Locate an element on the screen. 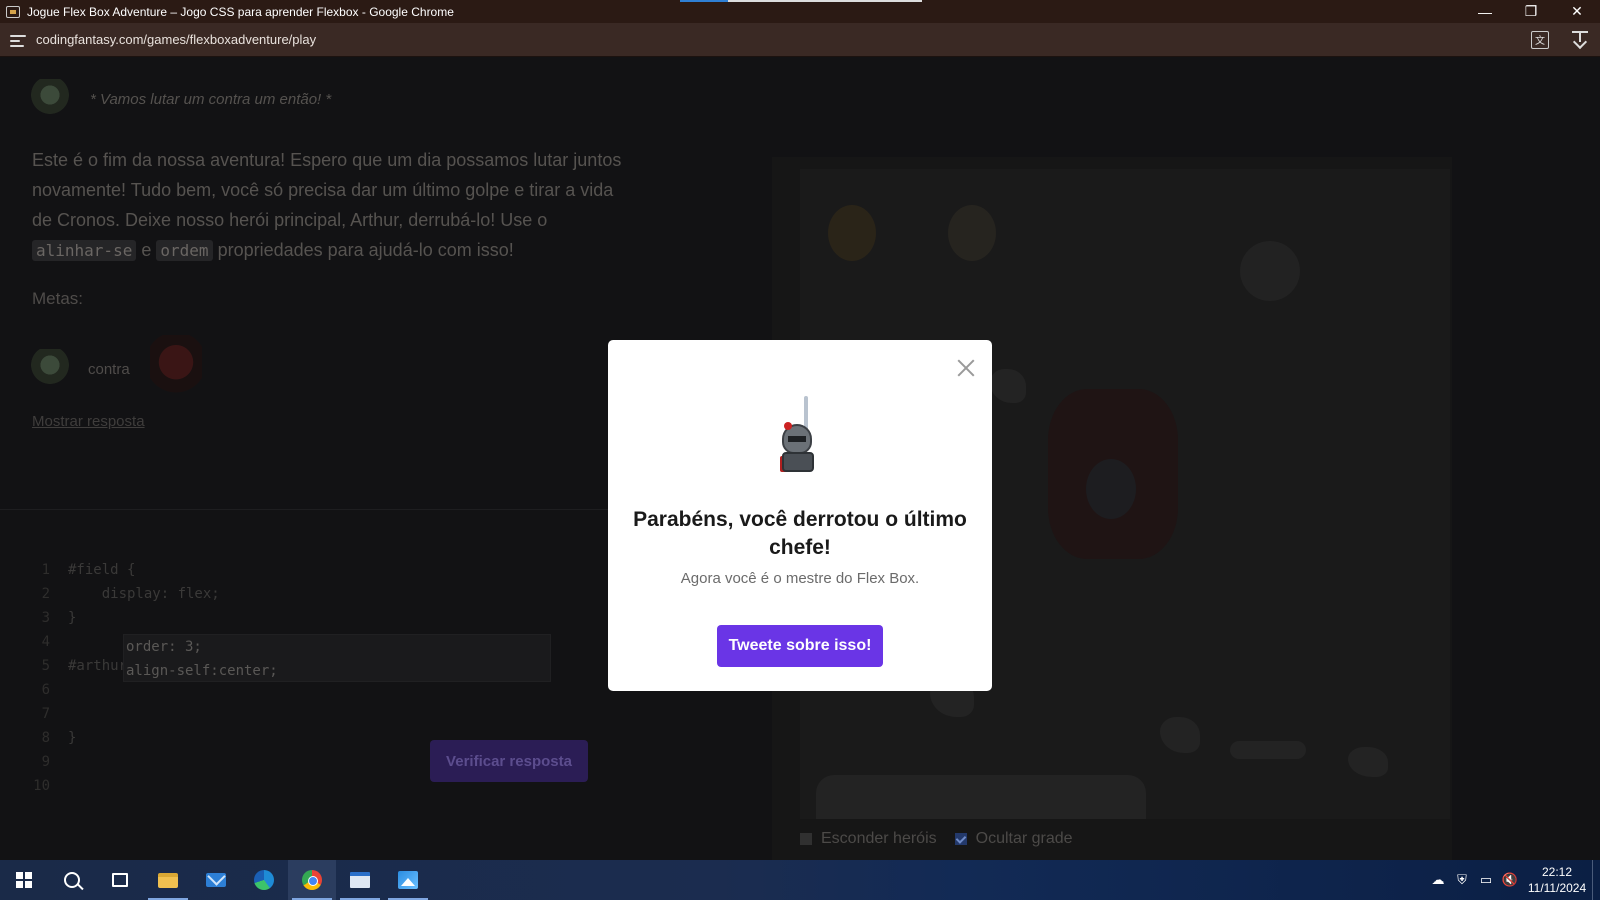 Image resolution: width=1600 pixels, height=900 pixels. knight-hero-icon is located at coordinates (799, 436).